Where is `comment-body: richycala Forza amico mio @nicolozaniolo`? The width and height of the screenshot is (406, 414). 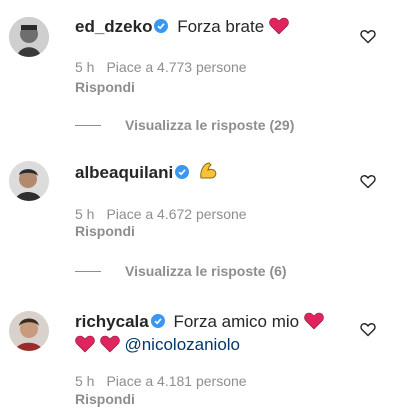
comment-body: richycala Forza amico mio @nicolozaniolo is located at coordinates (220, 333).